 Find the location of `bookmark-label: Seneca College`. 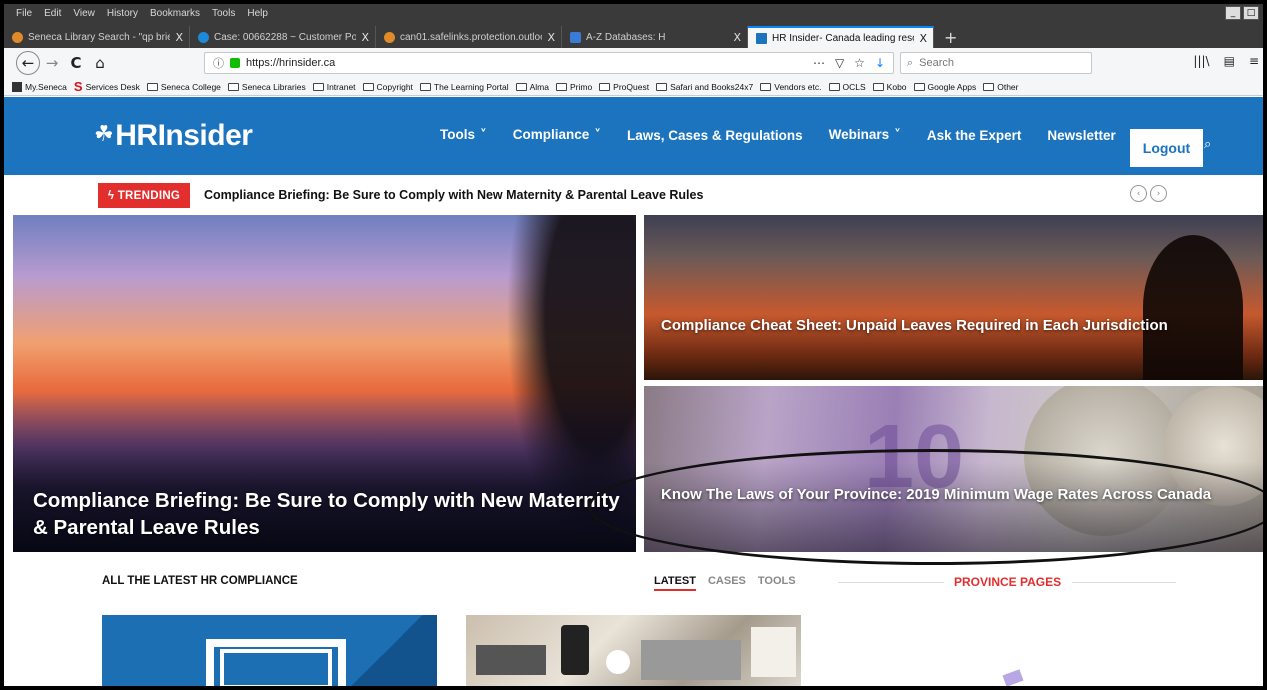

bookmark-label: Seneca College is located at coordinates (190, 86).